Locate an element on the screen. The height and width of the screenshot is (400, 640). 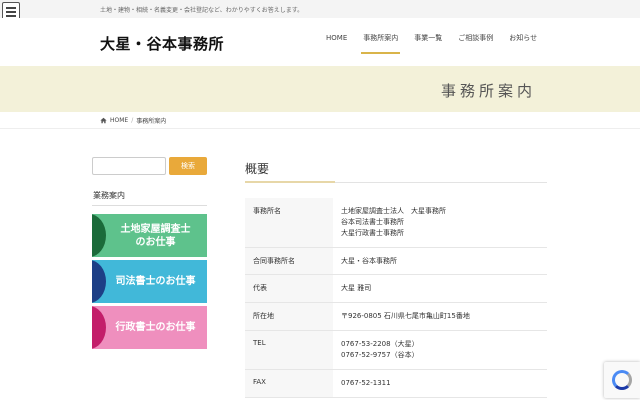
table-row: 所在地 〒926-0805 石川県七尾市亀山町15番地 is located at coordinates (396, 317).